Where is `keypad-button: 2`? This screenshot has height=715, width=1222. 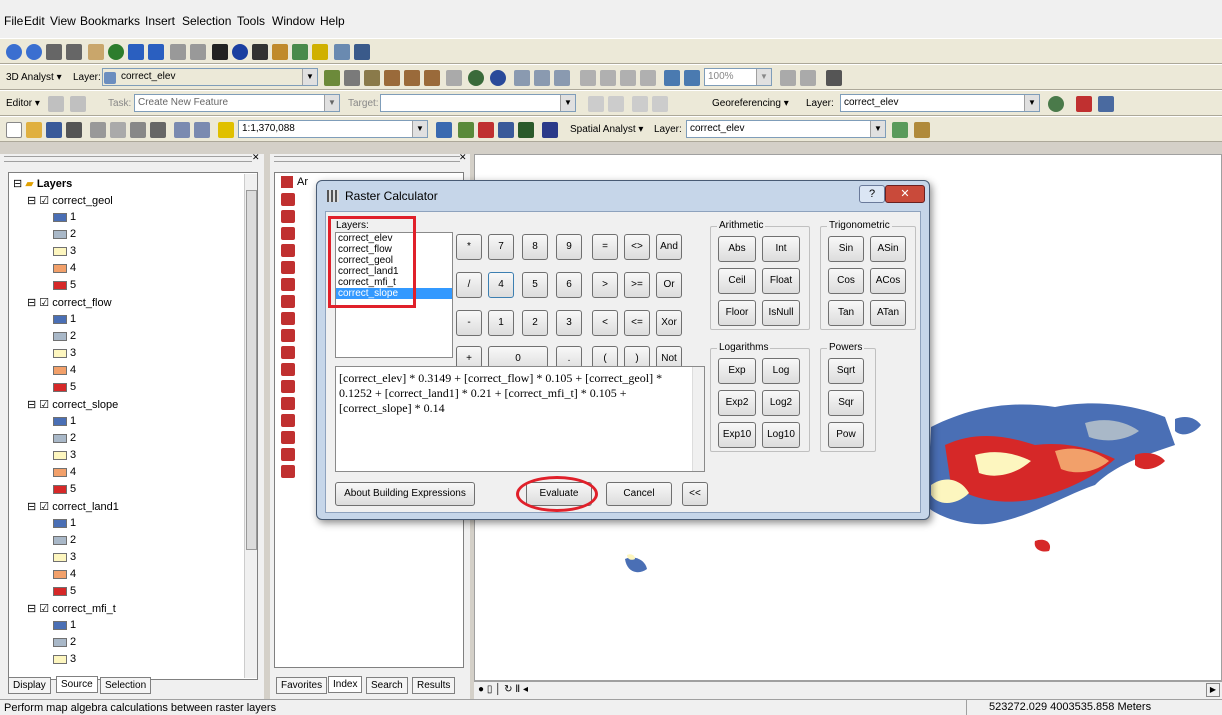
keypad-button: 2 is located at coordinates (535, 323).